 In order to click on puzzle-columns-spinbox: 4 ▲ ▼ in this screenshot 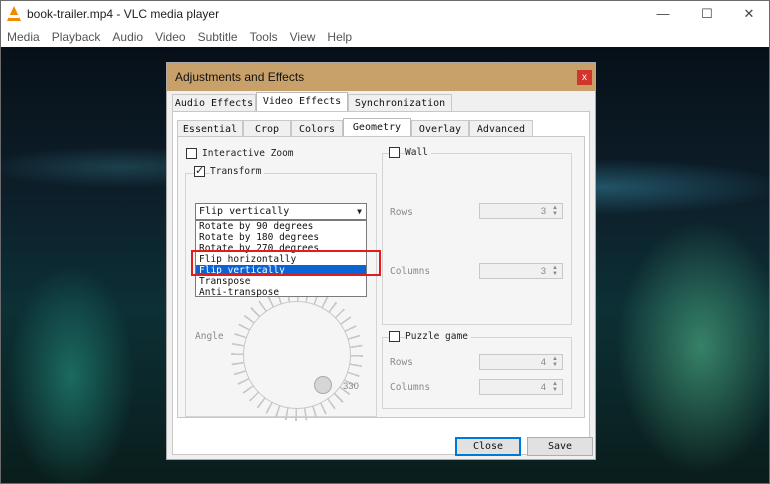, I will do `click(521, 387)`.